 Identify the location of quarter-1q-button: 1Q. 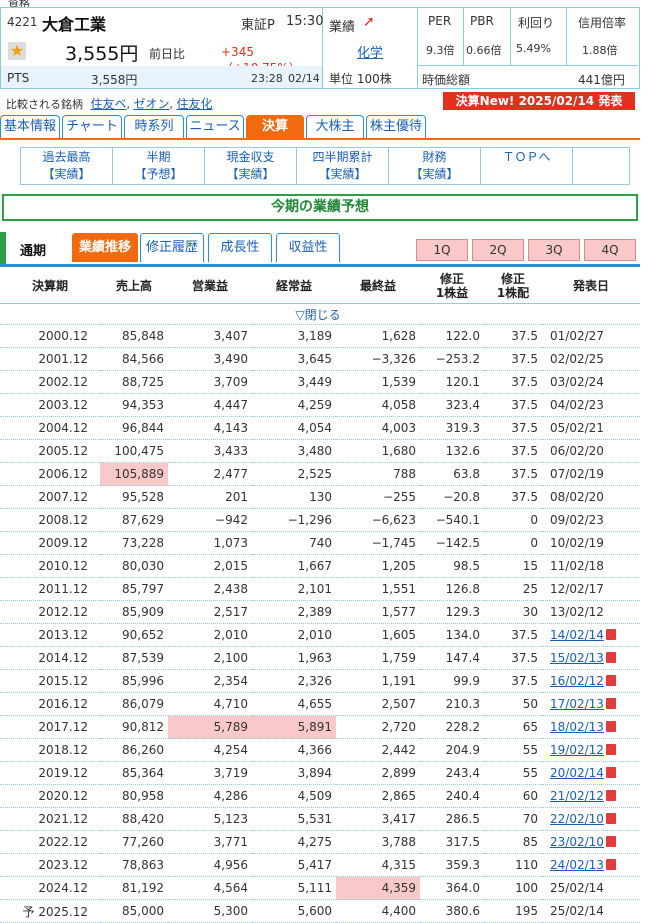
(442, 250).